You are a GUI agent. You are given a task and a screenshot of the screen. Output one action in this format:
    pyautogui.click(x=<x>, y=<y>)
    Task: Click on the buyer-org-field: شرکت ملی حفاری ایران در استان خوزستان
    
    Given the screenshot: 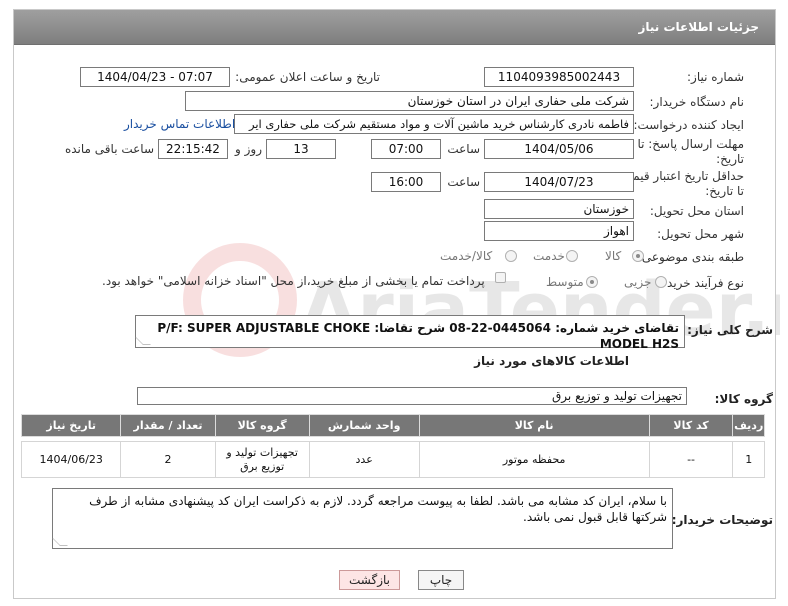 What is the action you would take?
    pyautogui.click(x=409, y=101)
    